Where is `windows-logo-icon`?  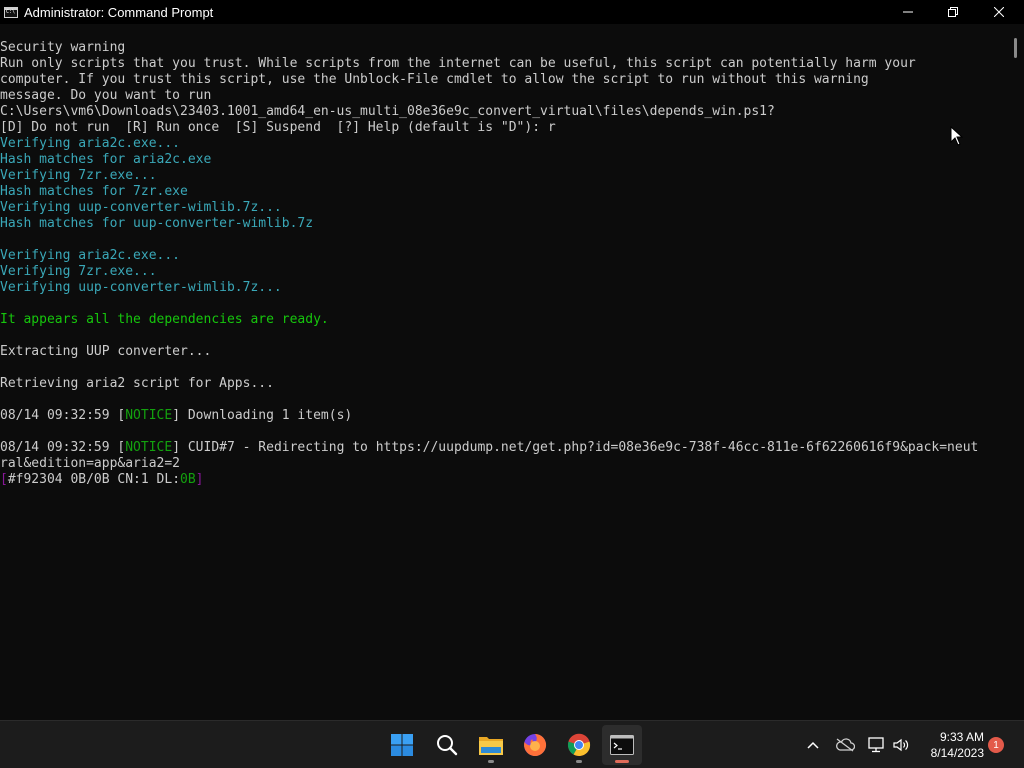 windows-logo-icon is located at coordinates (402, 745).